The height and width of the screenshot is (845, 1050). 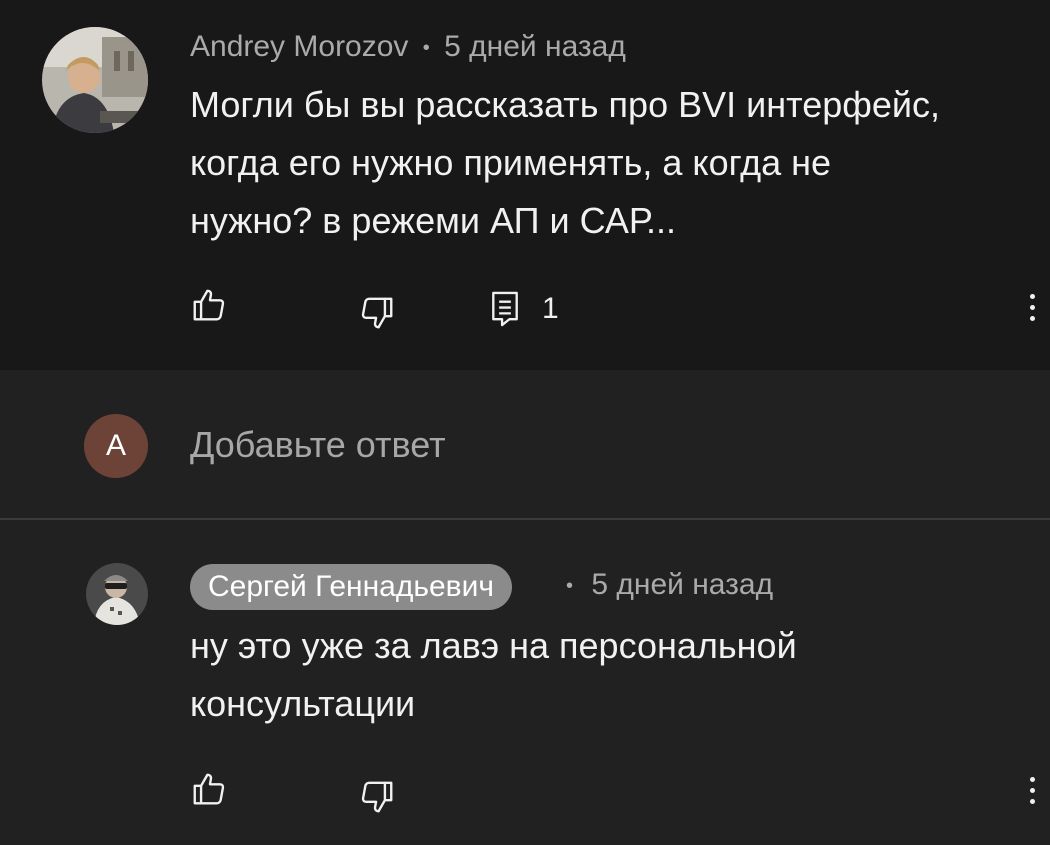 What do you see at coordinates (550, 308) in the screenshot?
I see `reply-count: 1` at bounding box center [550, 308].